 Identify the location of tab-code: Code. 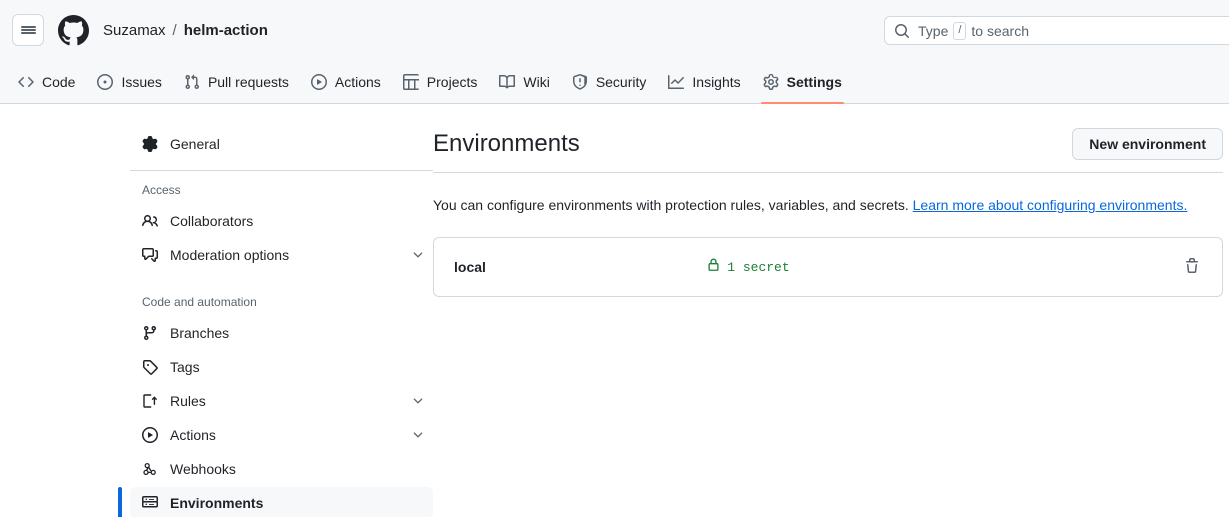
(46, 81).